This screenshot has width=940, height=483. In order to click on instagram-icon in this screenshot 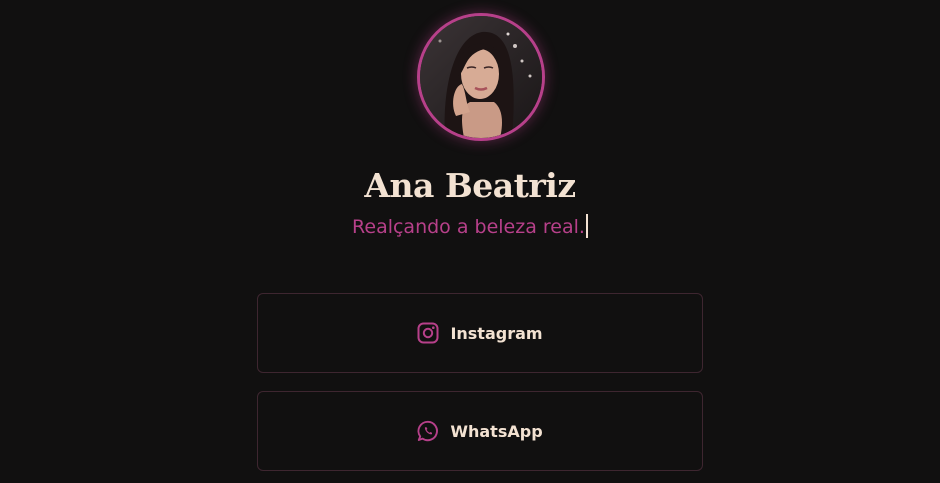, I will do `click(428, 333)`.